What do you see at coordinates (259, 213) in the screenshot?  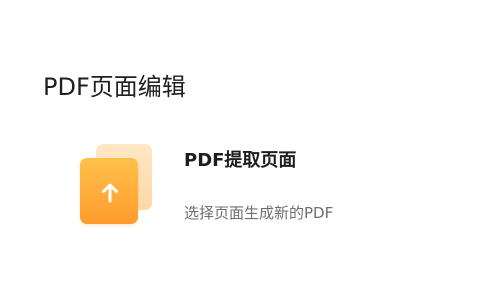 I see `card-description: 选择页面生成新的PDF` at bounding box center [259, 213].